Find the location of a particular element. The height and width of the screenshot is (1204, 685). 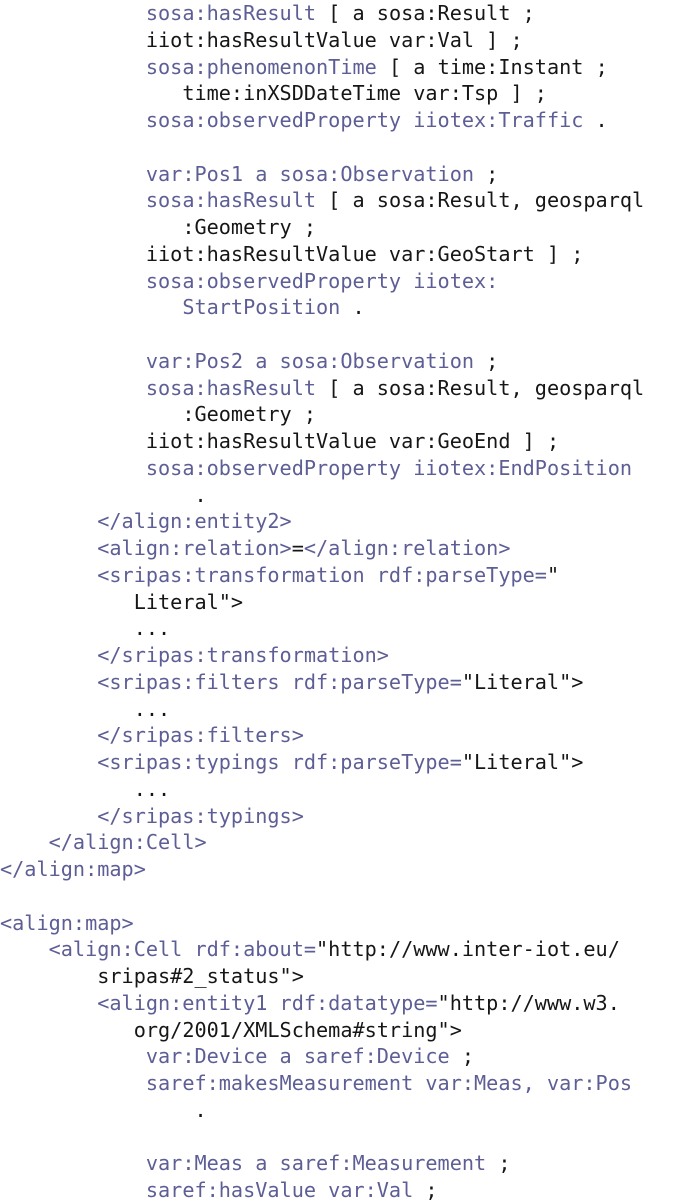

code-token-keyword: sosa:hasResult is located at coordinates (231, 200).